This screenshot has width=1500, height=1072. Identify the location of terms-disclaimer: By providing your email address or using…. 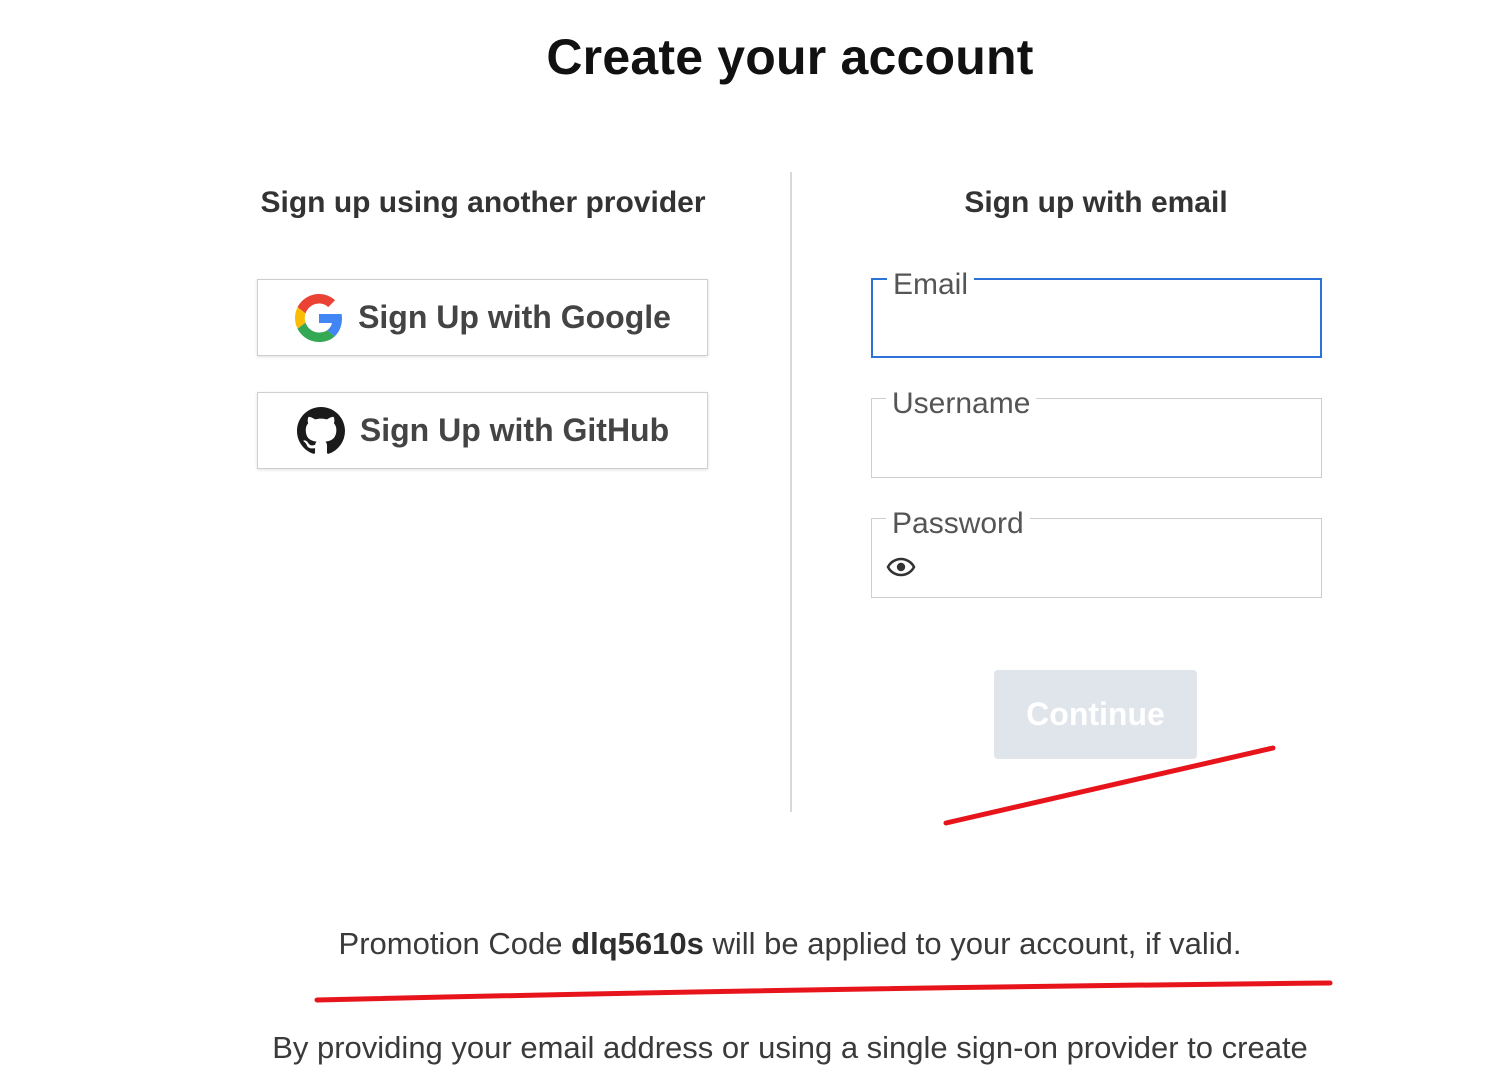
(790, 1047).